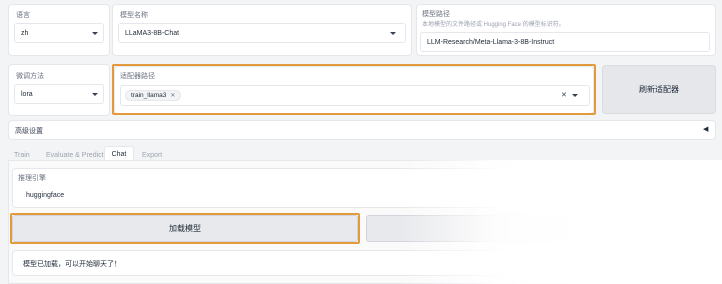 The image size is (722, 284). Describe the element at coordinates (705, 129) in the screenshot. I see `collapse-arrow-icon: ◀` at that location.